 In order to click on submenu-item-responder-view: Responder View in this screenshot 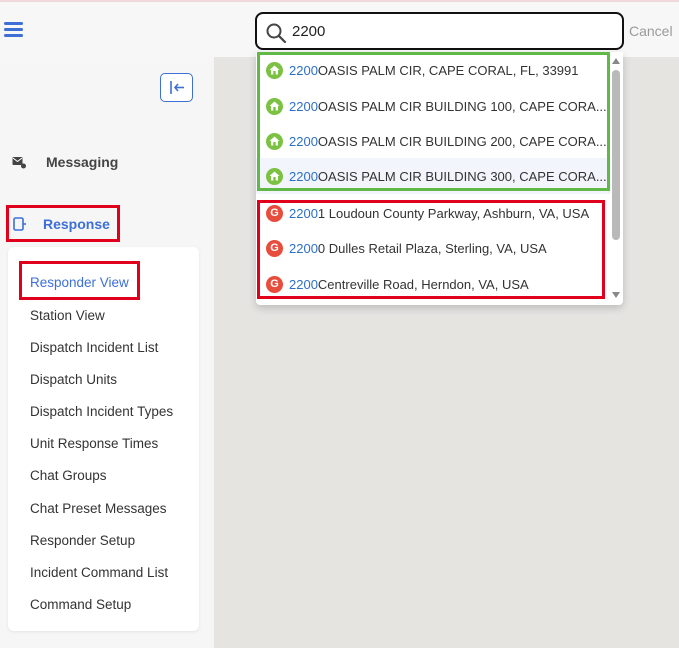, I will do `click(79, 282)`.